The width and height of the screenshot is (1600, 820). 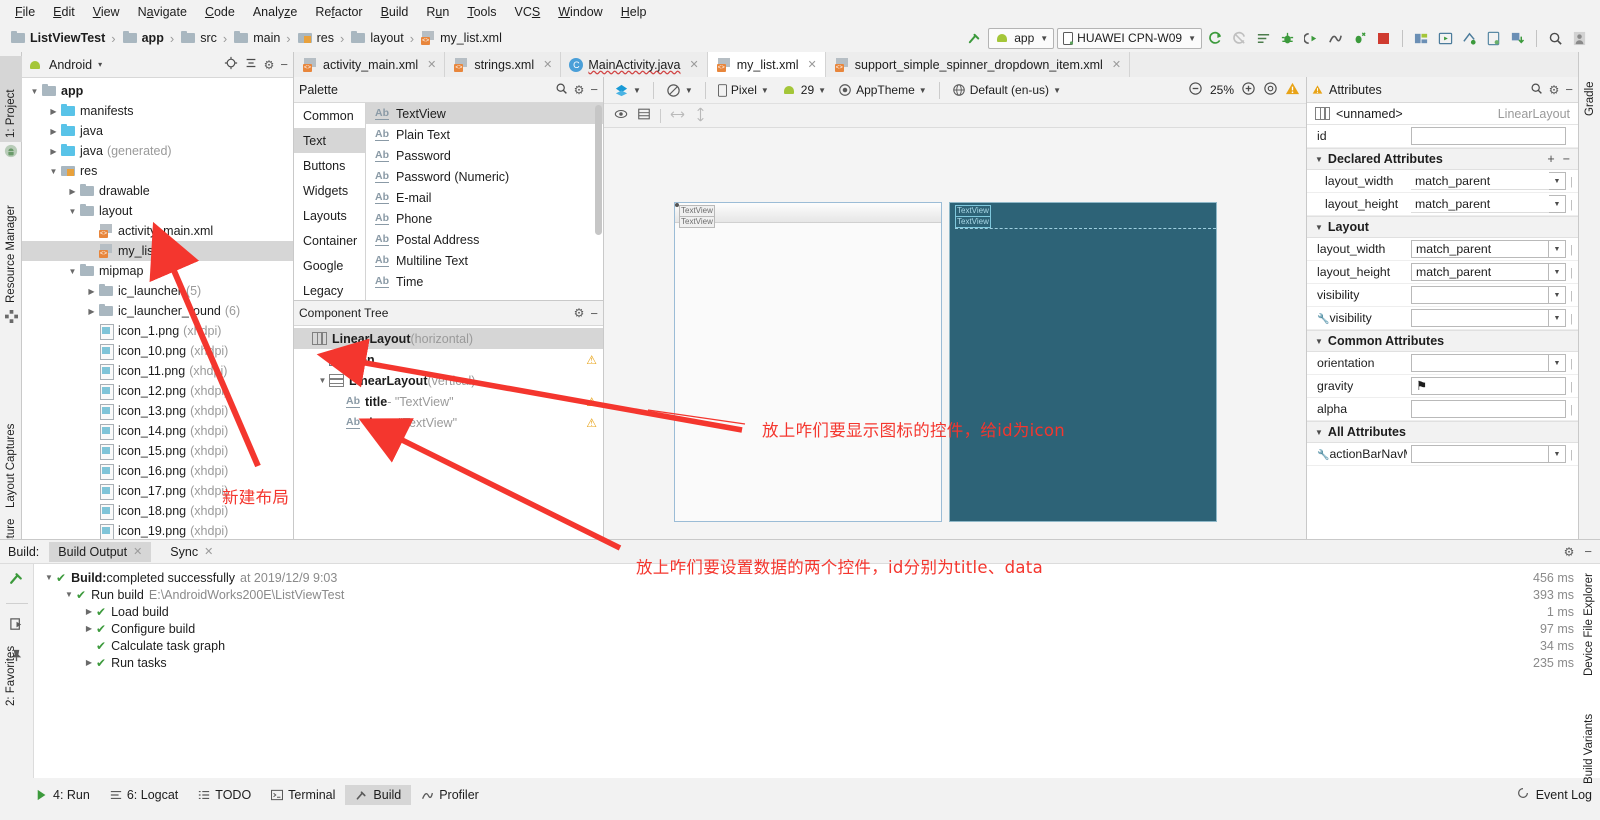 What do you see at coordinates (157, 231) in the screenshot?
I see `tree-node: activity_main.xml` at bounding box center [157, 231].